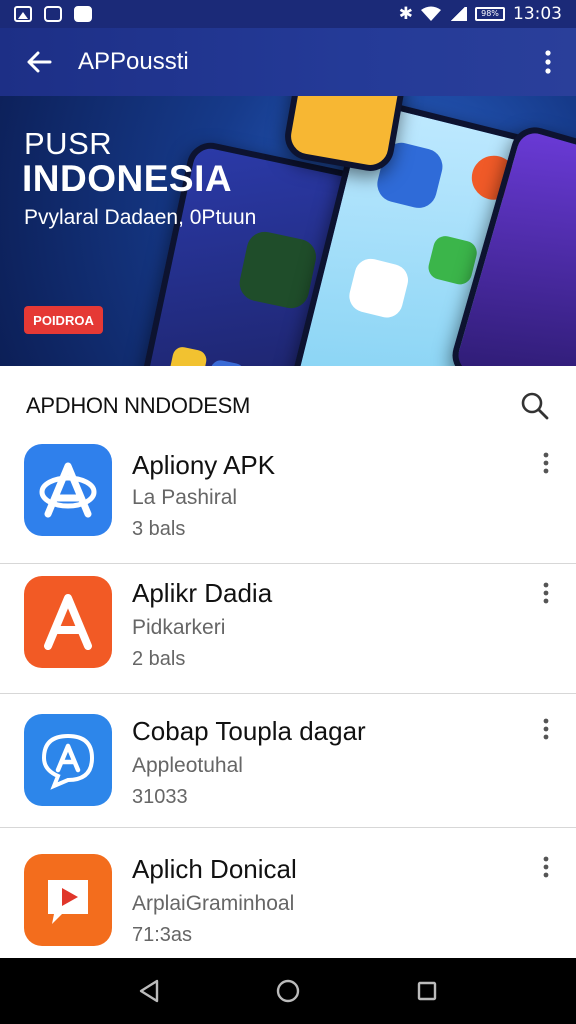 The height and width of the screenshot is (1024, 576). Describe the element at coordinates (278, 270) in the screenshot. I see `phone-screen-card` at that location.